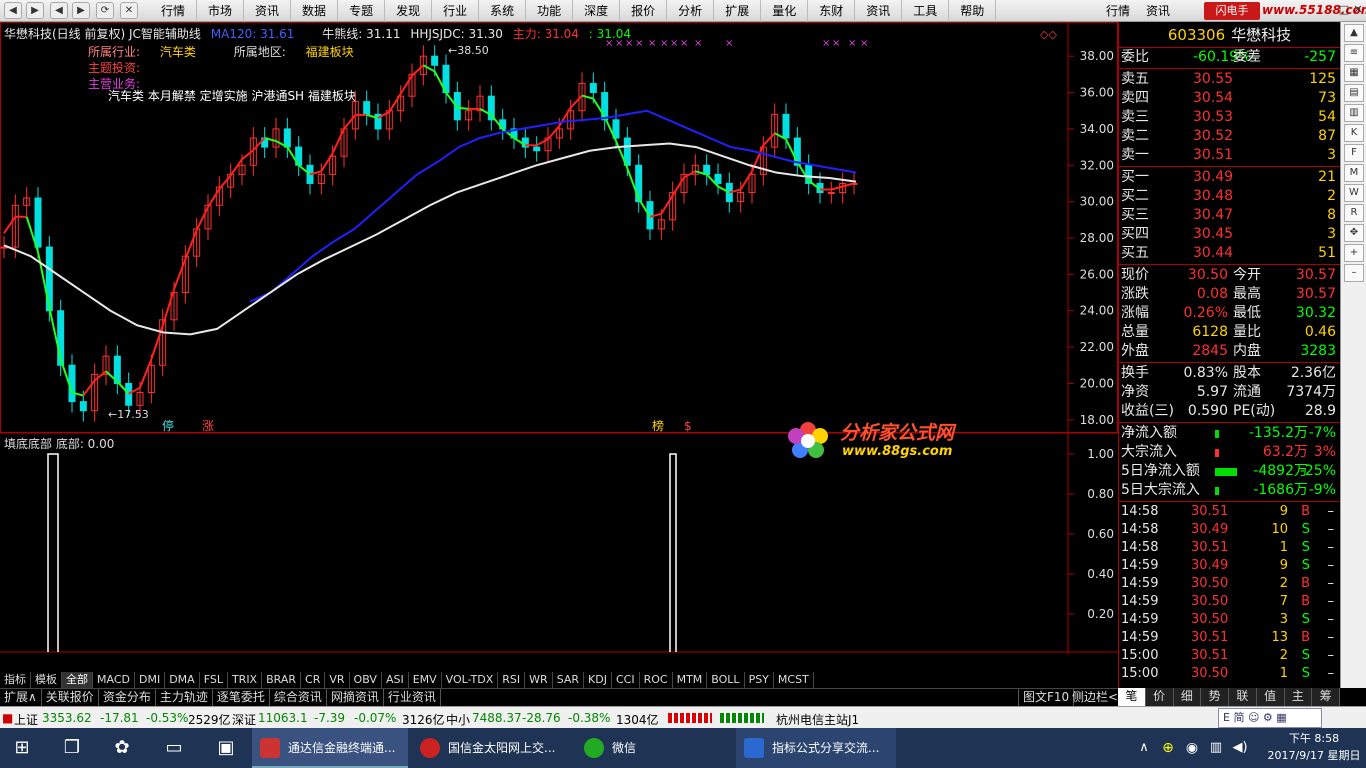 This screenshot has width=1366, height=768. I want to click on indicator-tab-12: ASI, so click(395, 680).